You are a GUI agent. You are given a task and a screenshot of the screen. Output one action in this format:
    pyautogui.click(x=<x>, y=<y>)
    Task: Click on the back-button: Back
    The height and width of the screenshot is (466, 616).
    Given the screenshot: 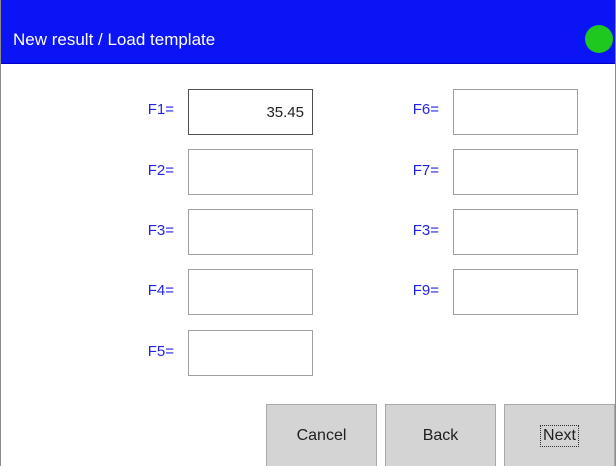 What is the action you would take?
    pyautogui.click(x=440, y=435)
    